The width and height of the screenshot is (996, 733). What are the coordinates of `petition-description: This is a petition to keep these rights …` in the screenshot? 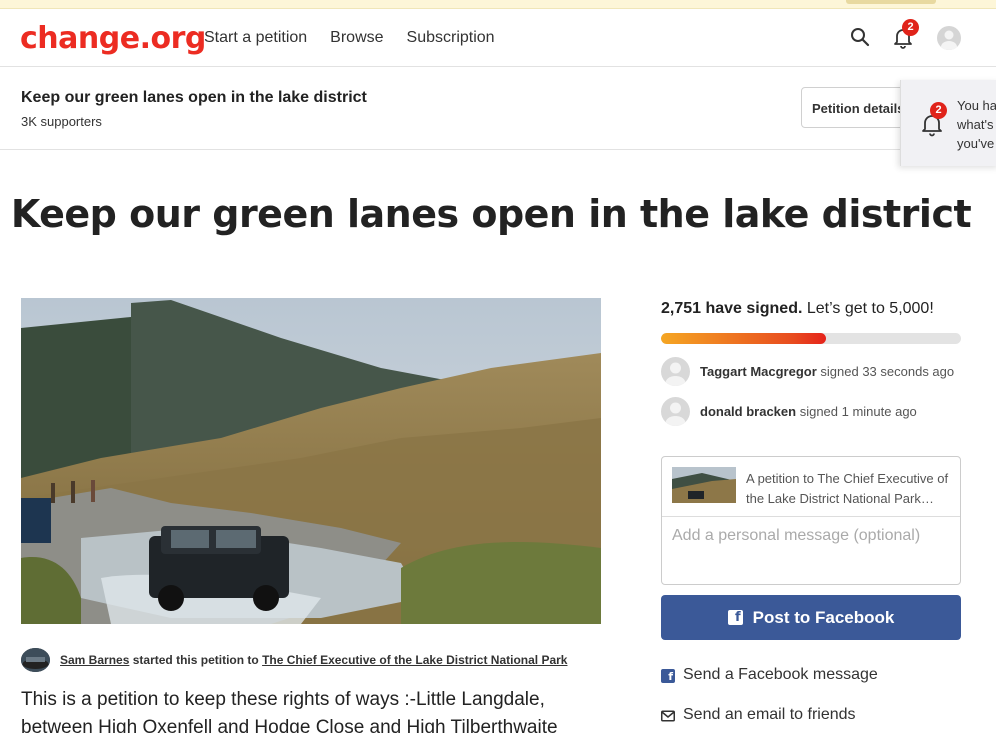 It's located at (289, 711).